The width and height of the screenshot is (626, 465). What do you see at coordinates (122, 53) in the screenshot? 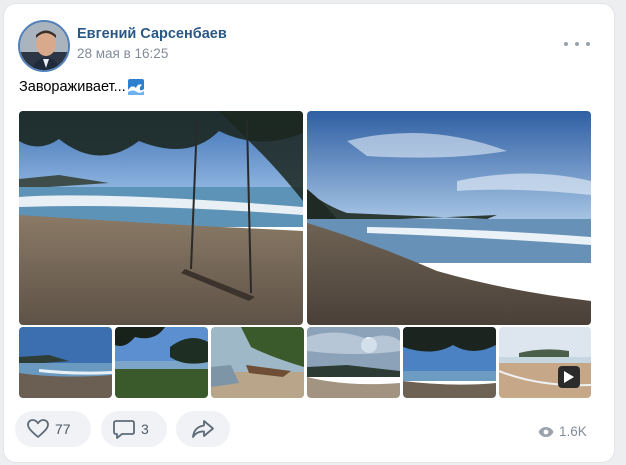
I see `post-date: 28 мая в 16:25` at bounding box center [122, 53].